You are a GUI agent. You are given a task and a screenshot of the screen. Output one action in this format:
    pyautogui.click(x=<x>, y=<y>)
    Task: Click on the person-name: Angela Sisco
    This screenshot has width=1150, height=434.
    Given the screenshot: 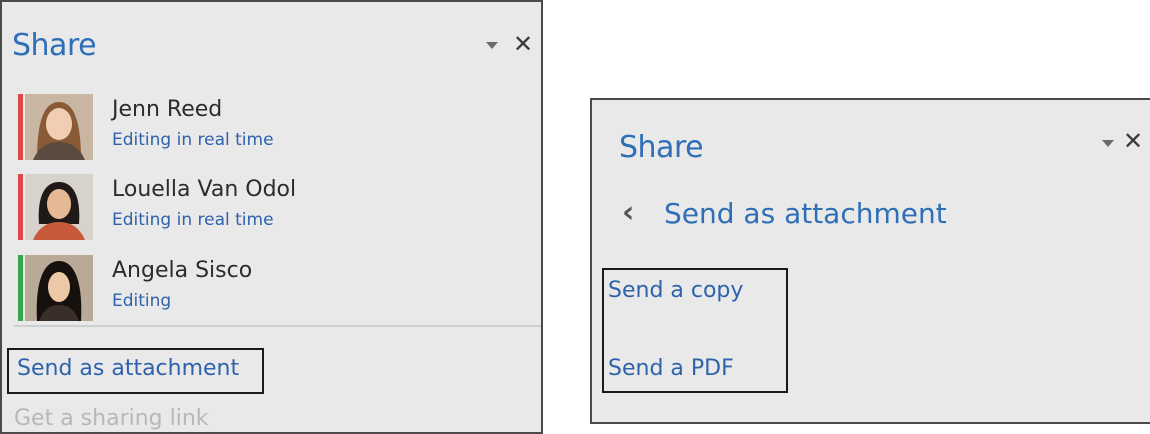 What is the action you would take?
    pyautogui.click(x=182, y=270)
    